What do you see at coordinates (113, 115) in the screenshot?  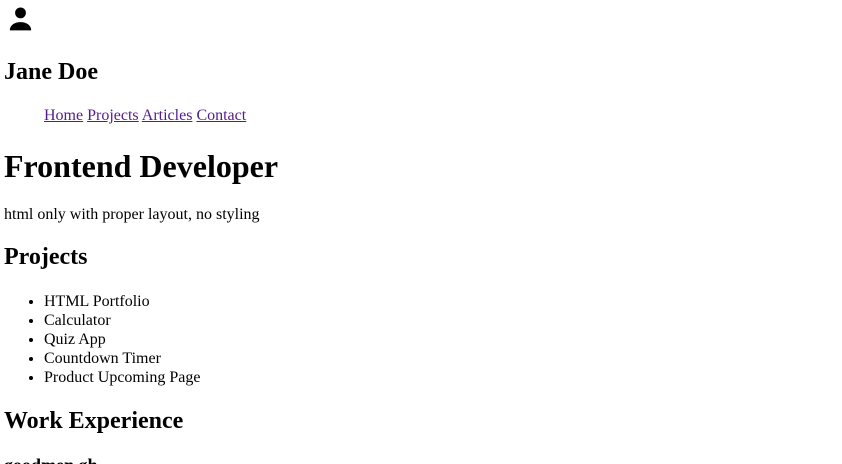 I see `nav-link-projects: Projects` at bounding box center [113, 115].